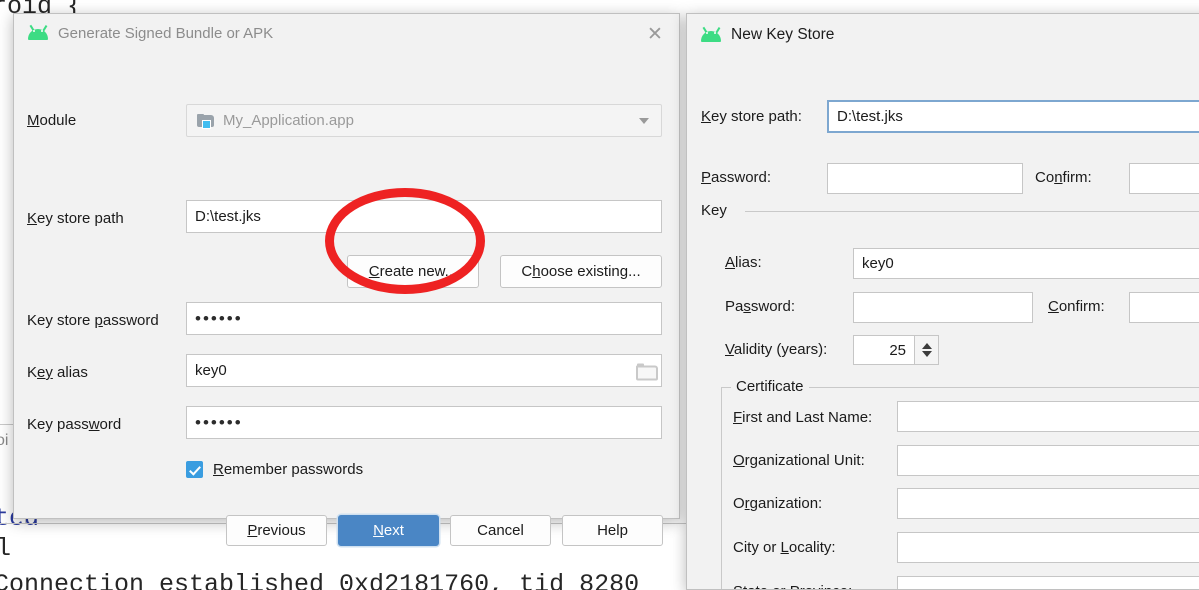  I want to click on cert1-mn: O, so click(739, 460).